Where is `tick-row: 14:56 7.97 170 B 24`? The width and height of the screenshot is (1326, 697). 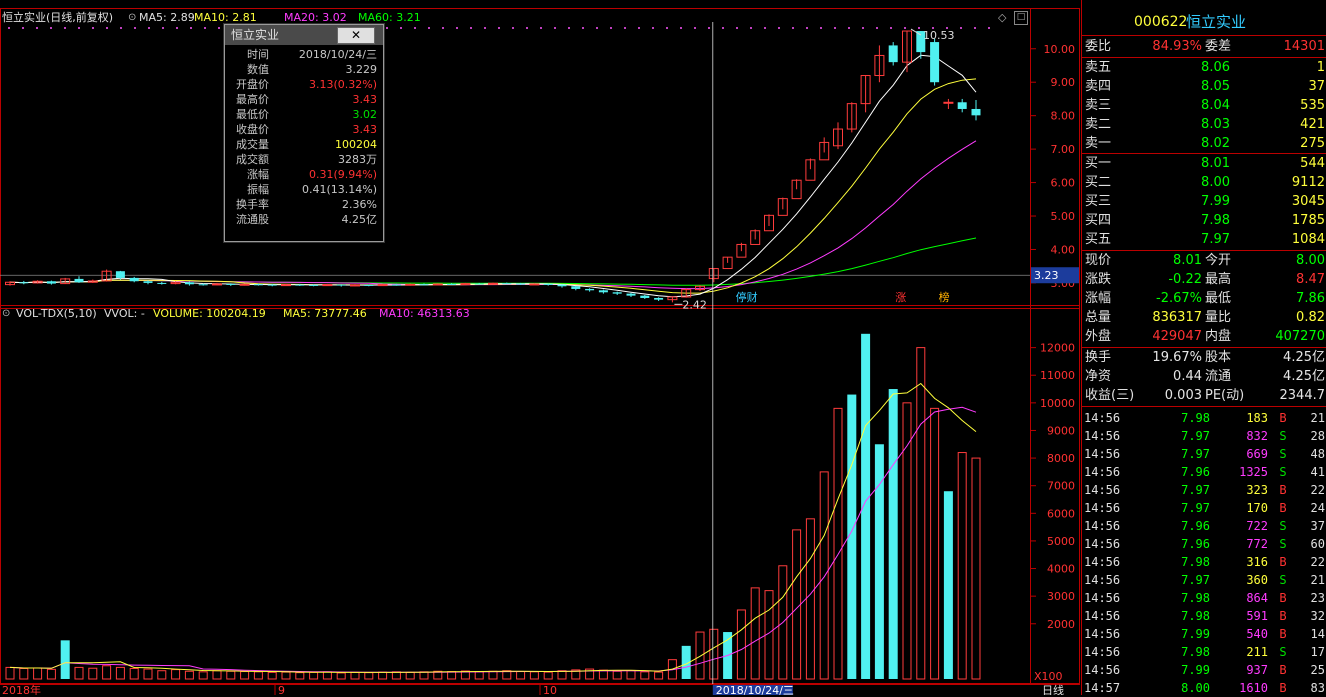 tick-row: 14:56 7.97 170 B 24 is located at coordinates (1204, 508).